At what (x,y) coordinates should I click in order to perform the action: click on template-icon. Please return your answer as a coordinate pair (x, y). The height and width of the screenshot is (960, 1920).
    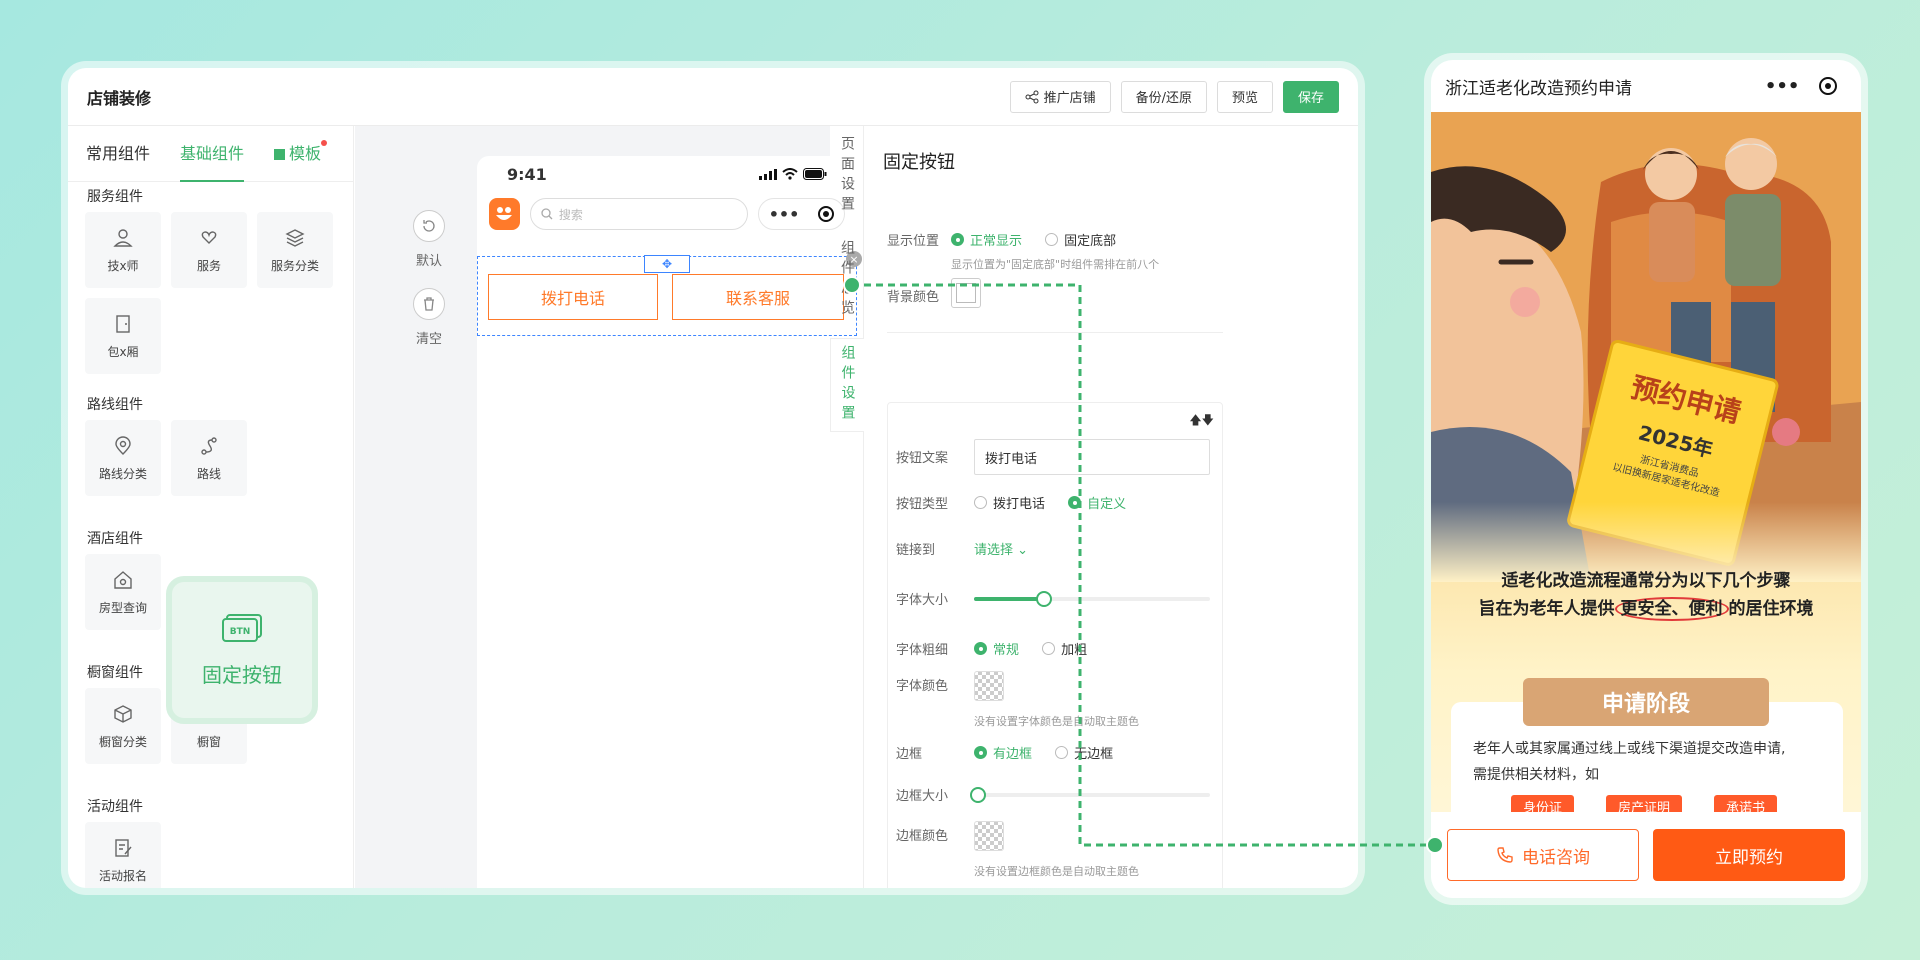
    Looking at the image, I should click on (280, 154).